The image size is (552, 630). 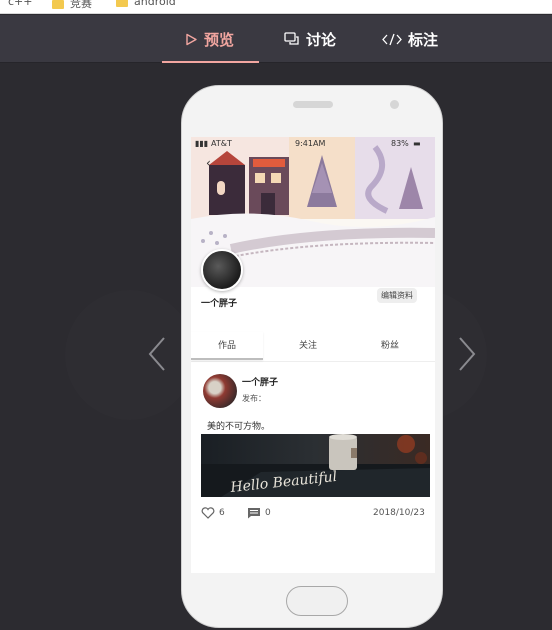 What do you see at coordinates (221, 143) in the screenshot?
I see `carrier-label: AT&T` at bounding box center [221, 143].